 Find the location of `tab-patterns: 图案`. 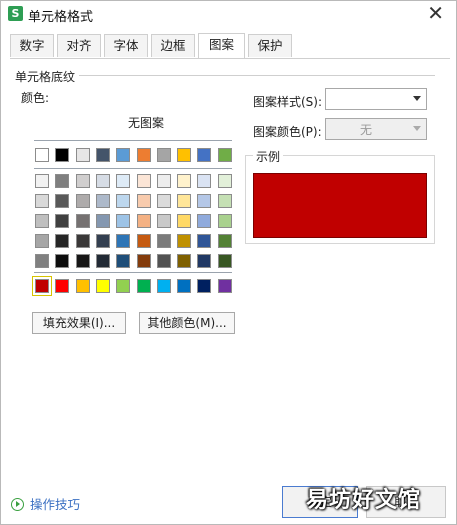

tab-patterns: 图案 is located at coordinates (221, 45).